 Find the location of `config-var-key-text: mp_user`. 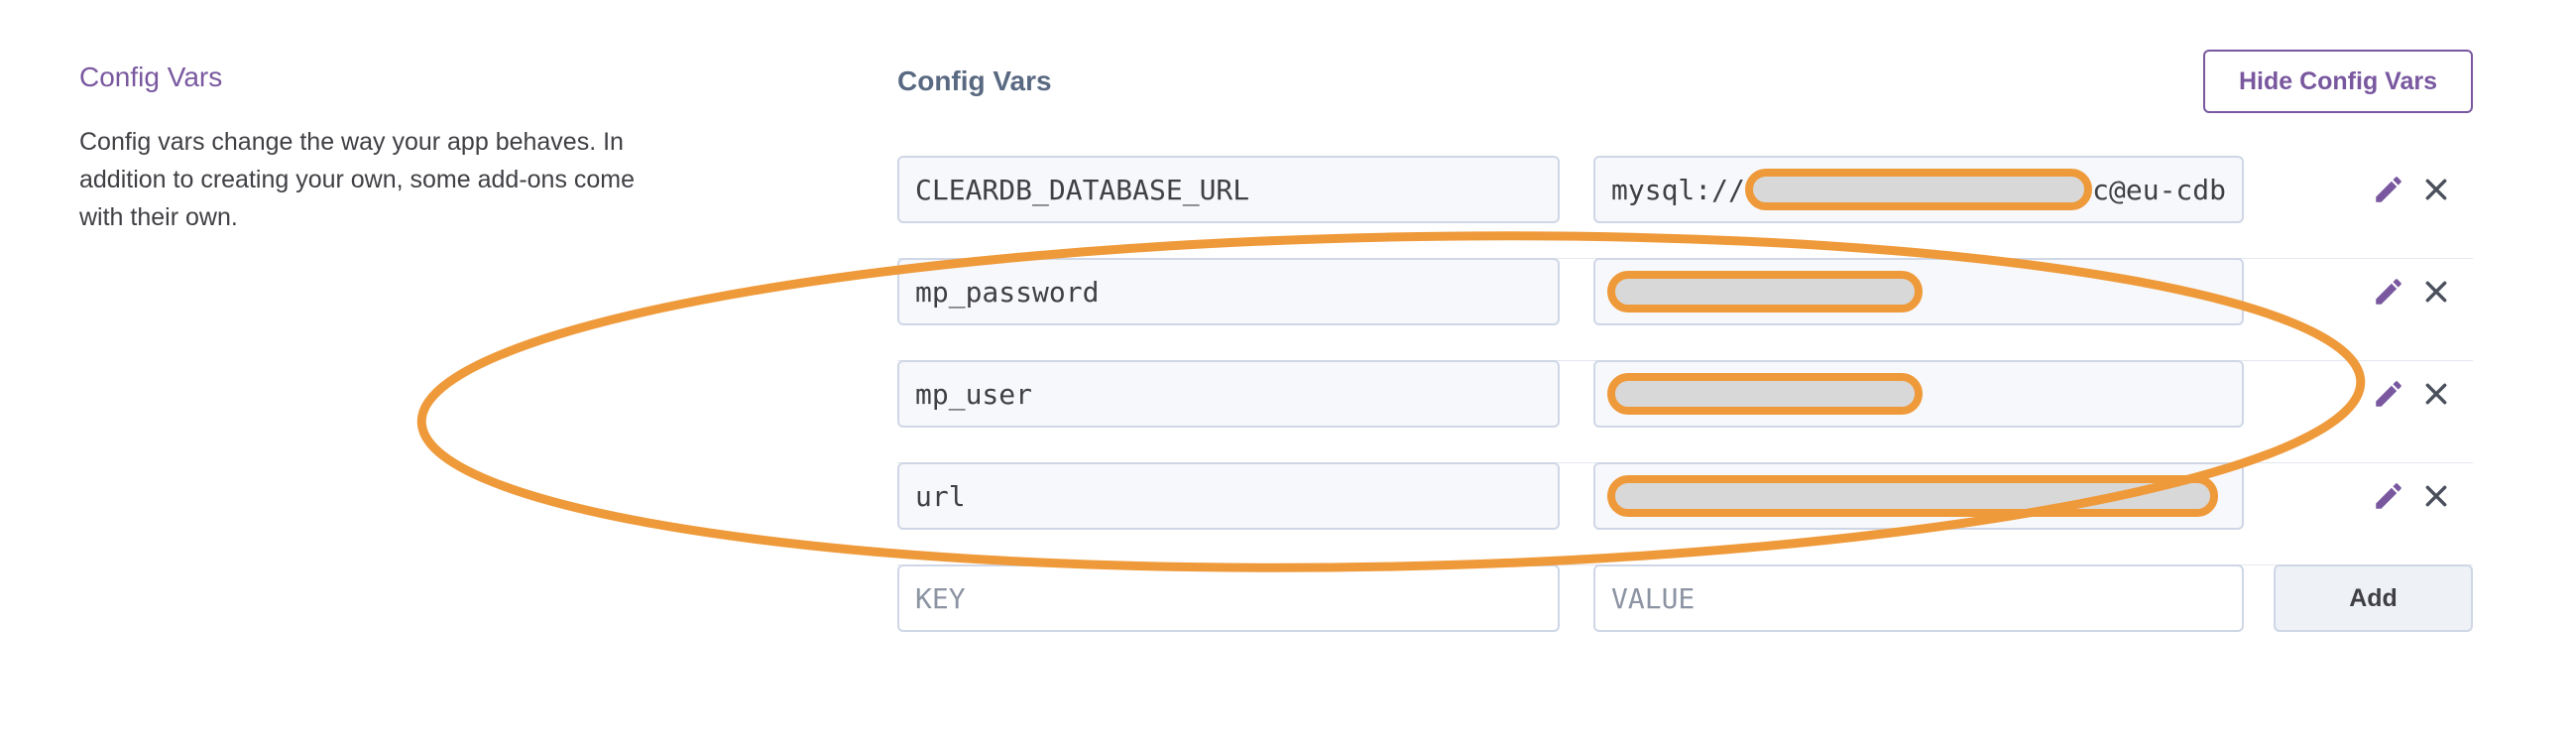

config-var-key-text: mp_user is located at coordinates (974, 394).